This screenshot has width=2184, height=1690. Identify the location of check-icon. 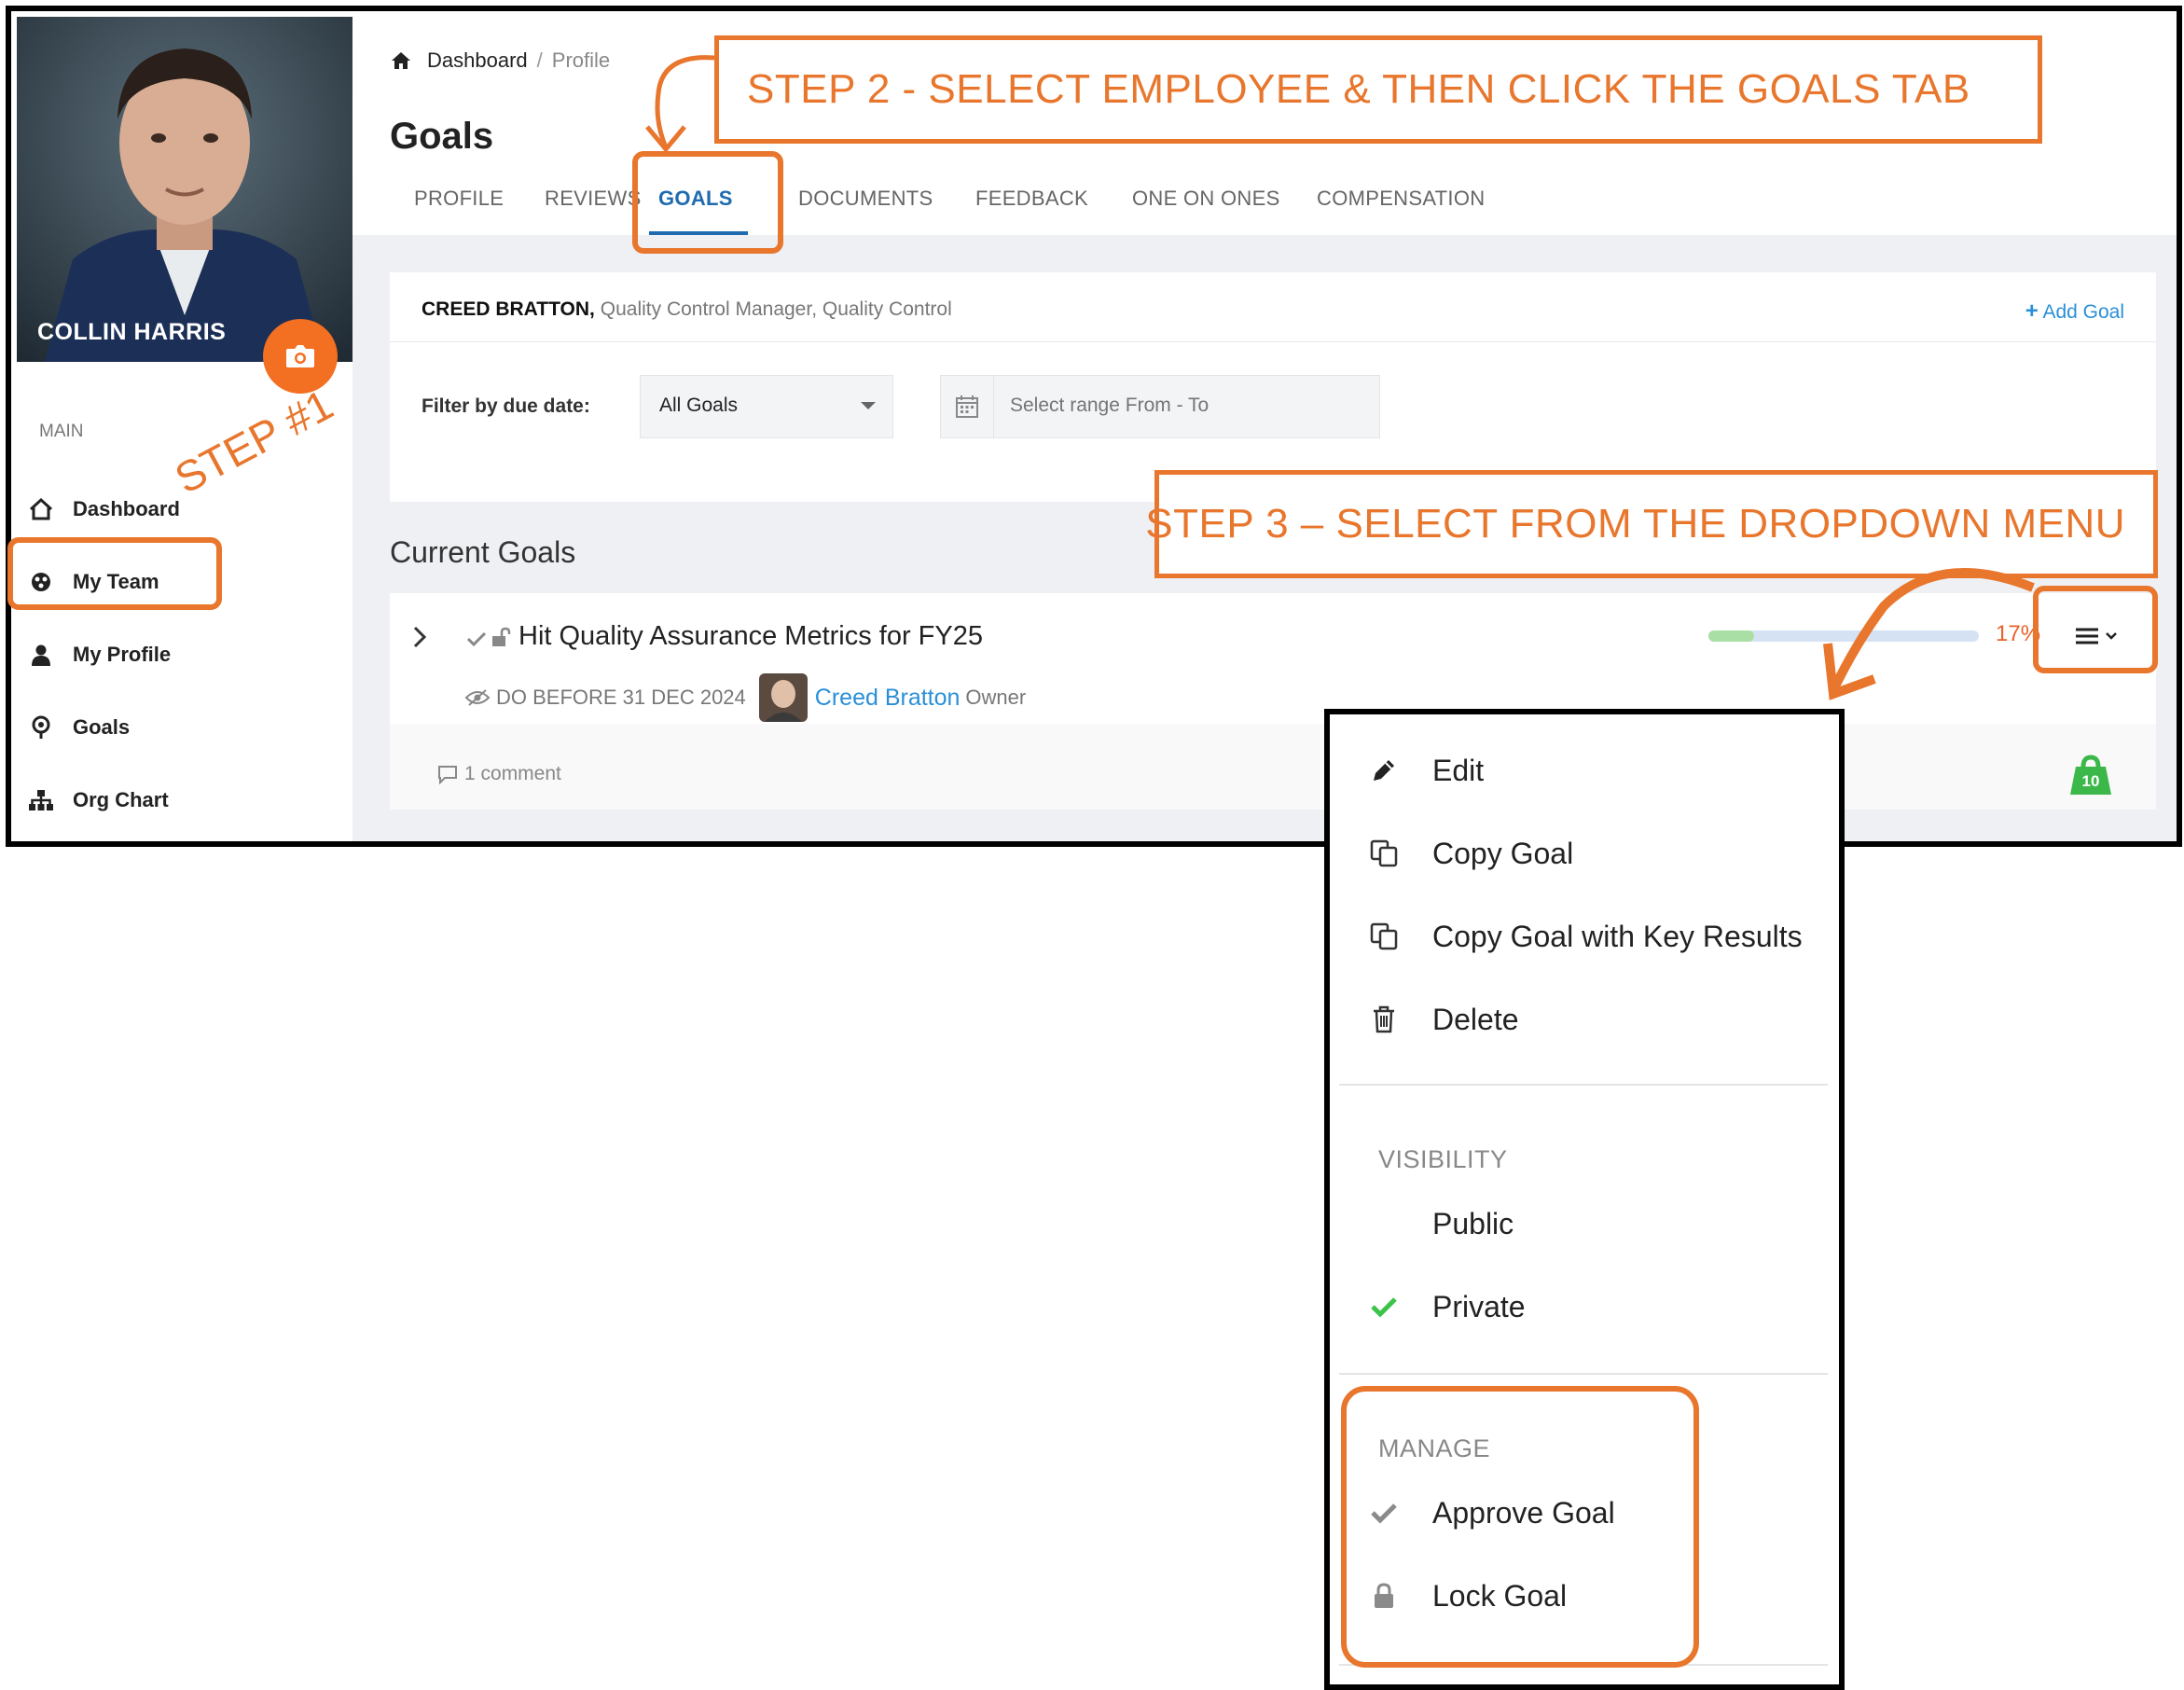
(1384, 1307).